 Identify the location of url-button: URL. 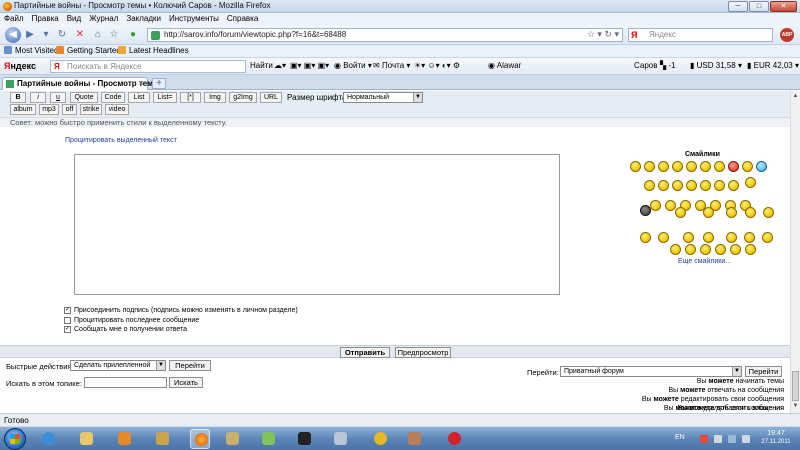
(271, 97).